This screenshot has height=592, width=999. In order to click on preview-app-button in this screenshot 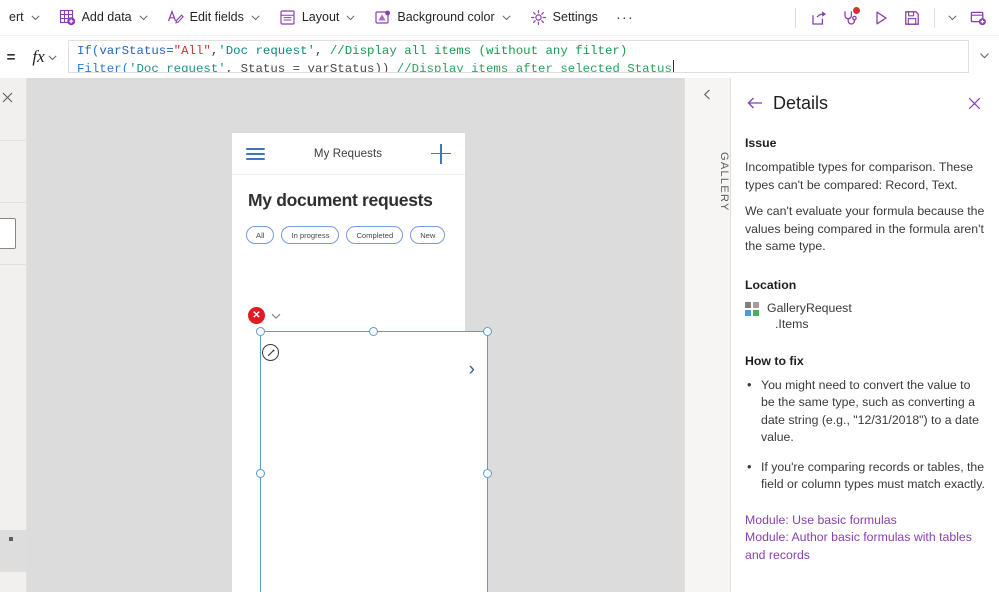, I will do `click(880, 18)`.